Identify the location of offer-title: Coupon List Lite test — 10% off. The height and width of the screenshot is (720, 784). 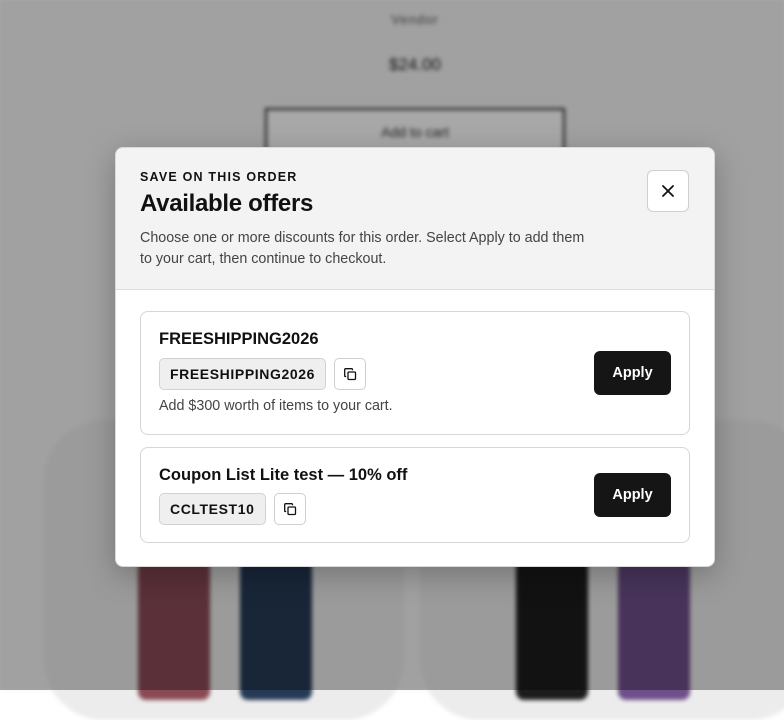
(283, 475).